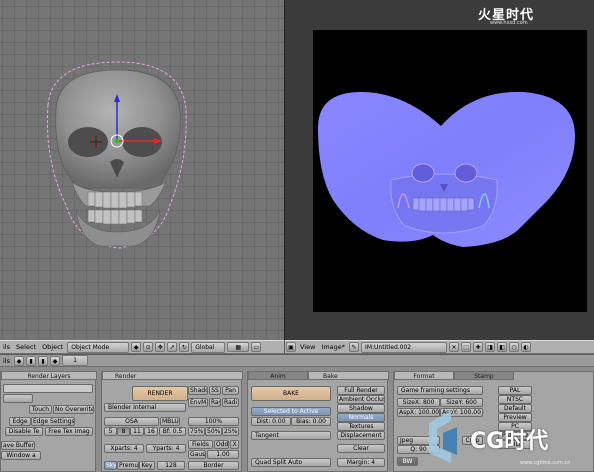  Describe the element at coordinates (137, 431) in the screenshot. I see `osa-11-button: 11` at that location.